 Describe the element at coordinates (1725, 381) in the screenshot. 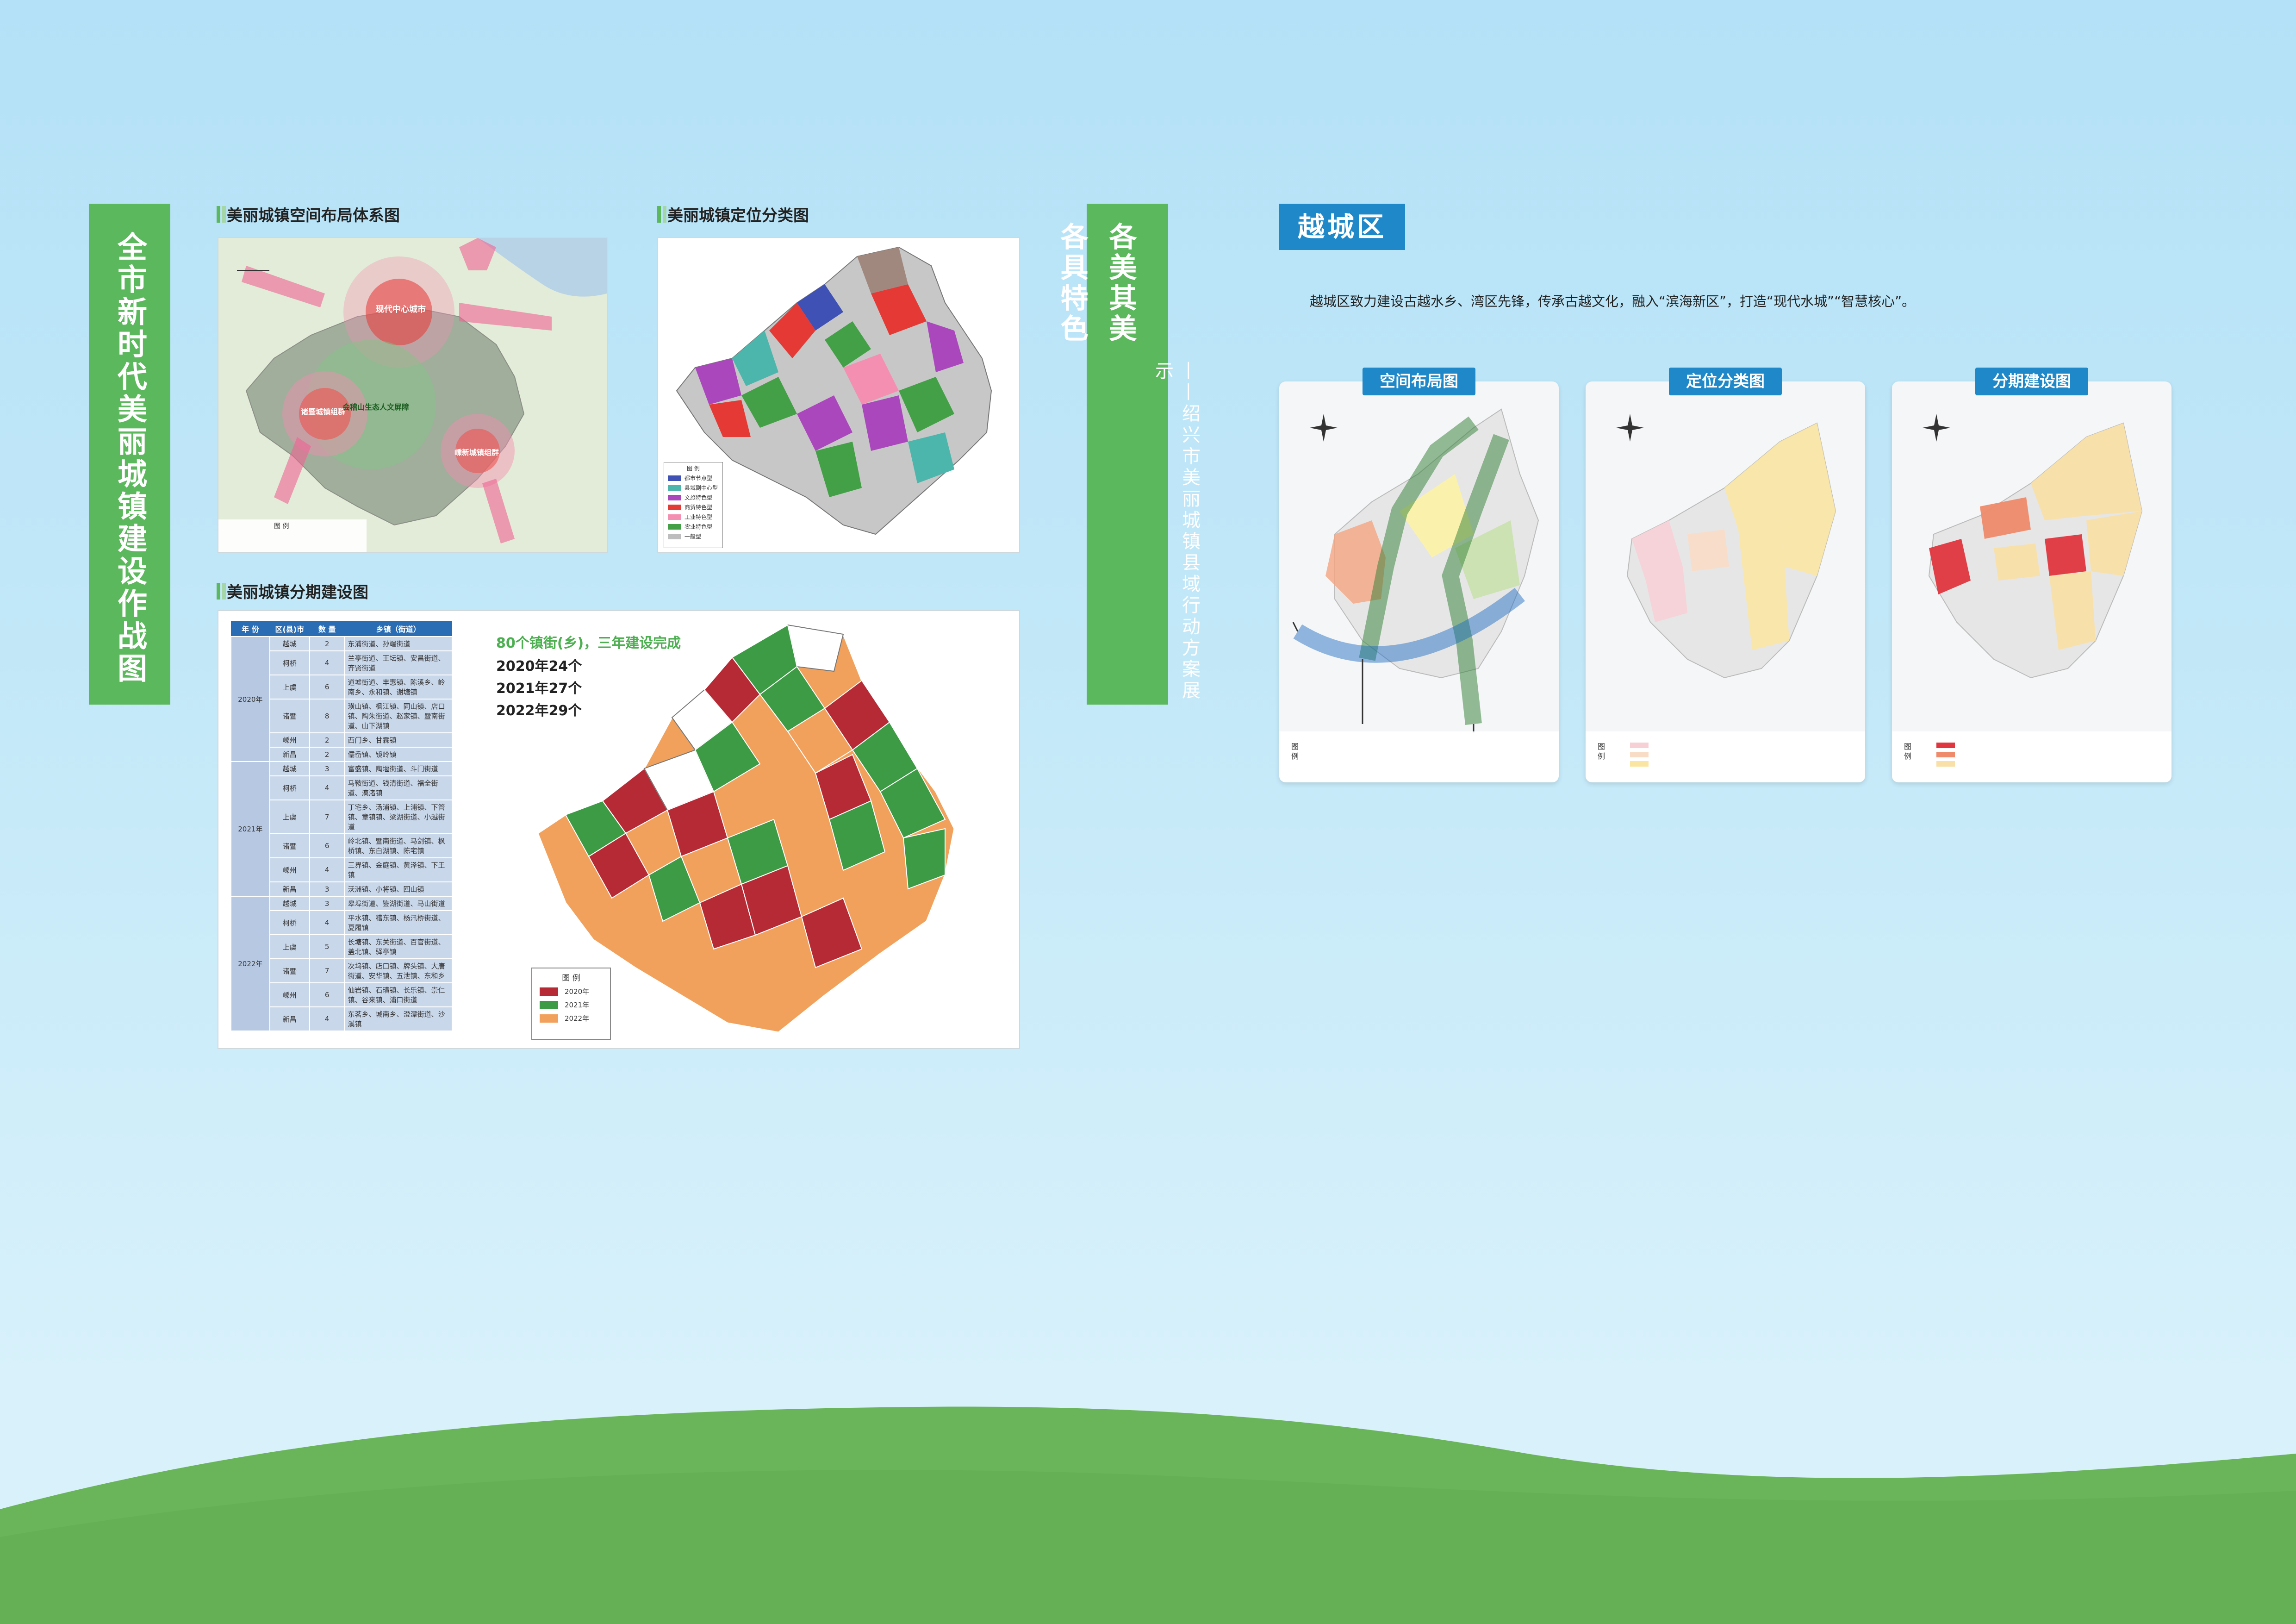

I see `yuecheng-tab-position: 定位分类图` at that location.